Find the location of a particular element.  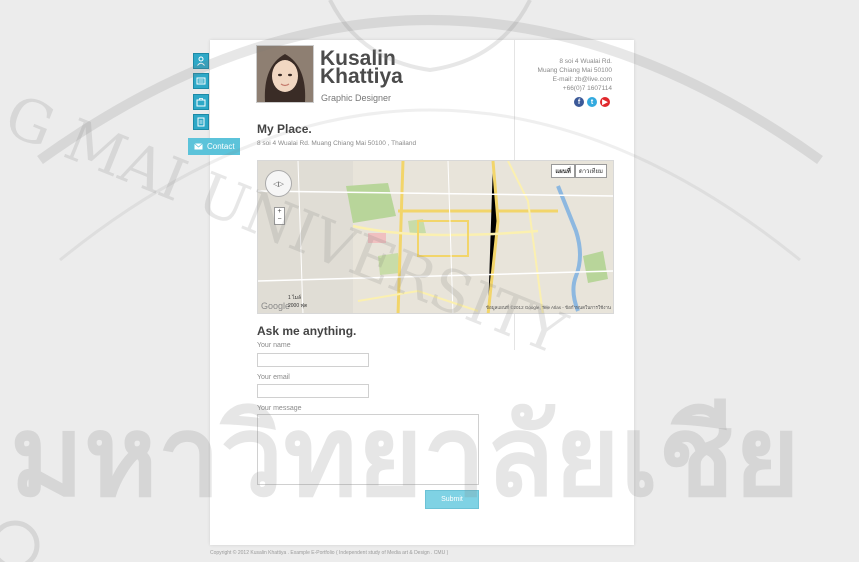

envelope-icon is located at coordinates (198, 146).